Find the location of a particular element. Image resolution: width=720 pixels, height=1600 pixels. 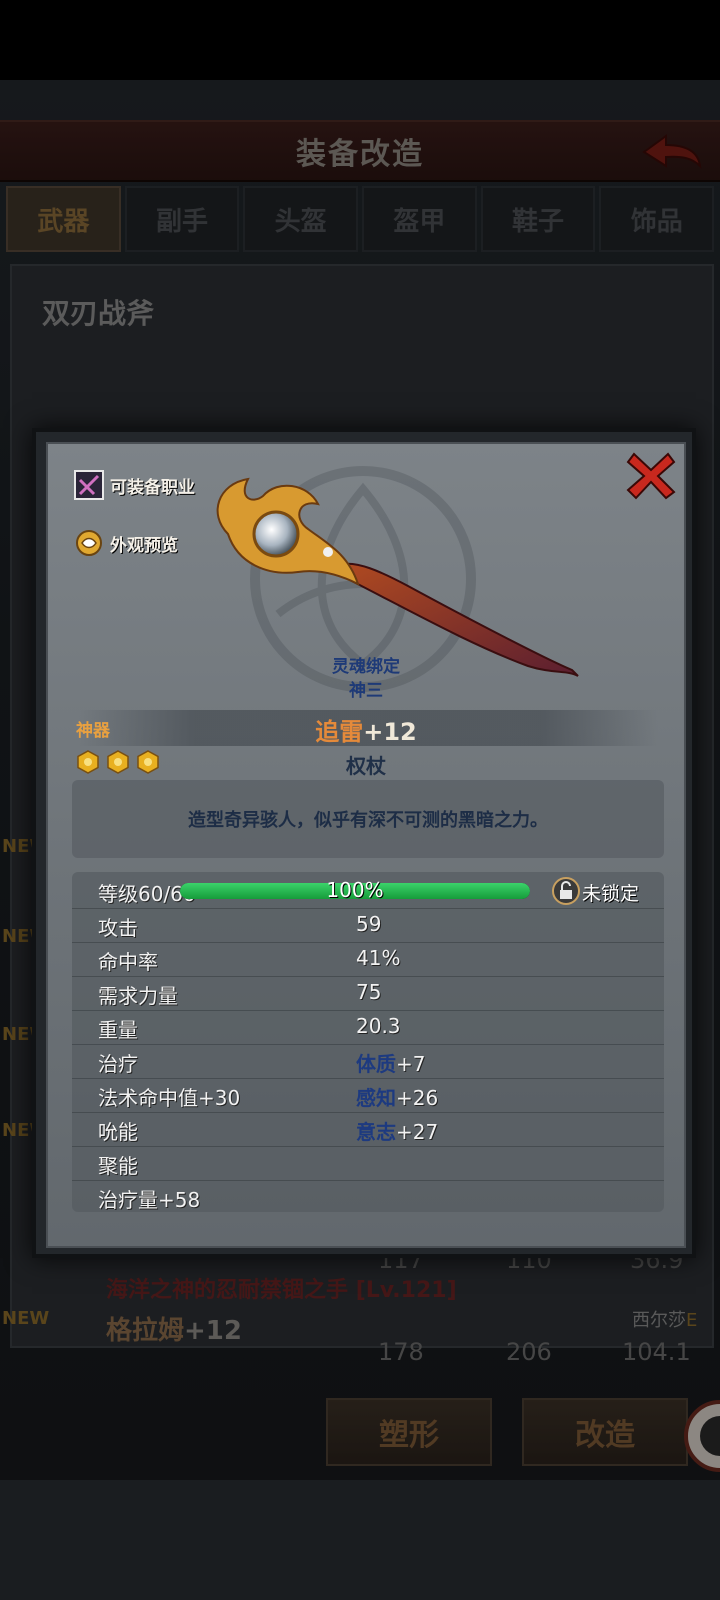

appearance-preview-link: 外观预览 is located at coordinates (126, 543).